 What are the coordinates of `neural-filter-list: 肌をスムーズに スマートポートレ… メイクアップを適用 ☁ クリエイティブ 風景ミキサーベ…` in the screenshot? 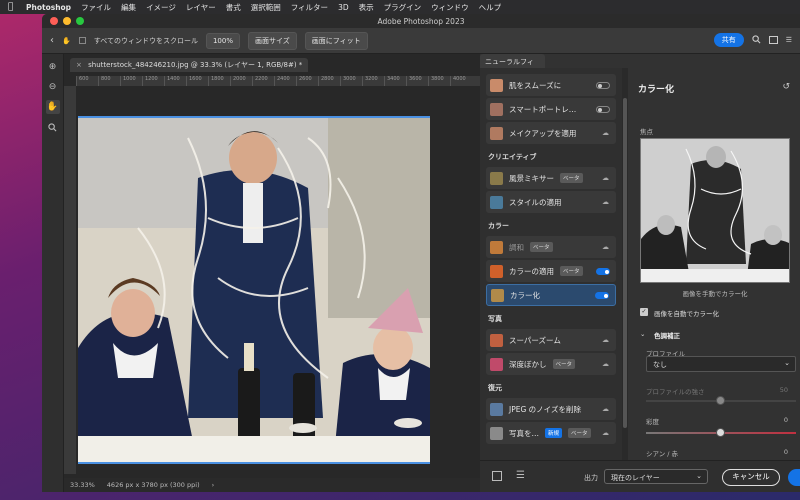 It's located at (551, 264).